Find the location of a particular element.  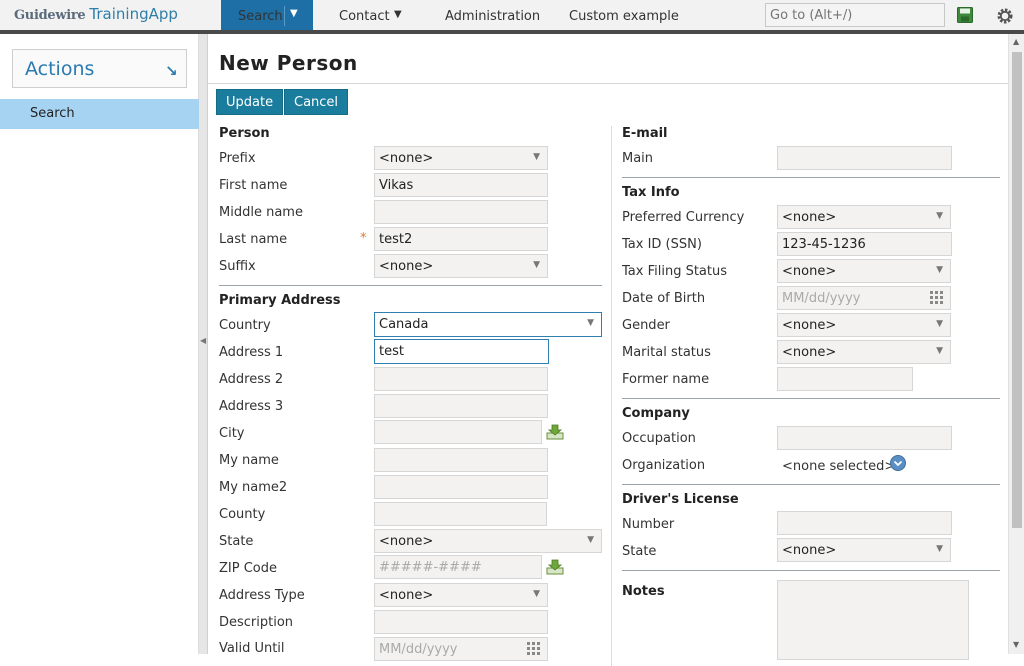

notes-textarea is located at coordinates (873, 620).